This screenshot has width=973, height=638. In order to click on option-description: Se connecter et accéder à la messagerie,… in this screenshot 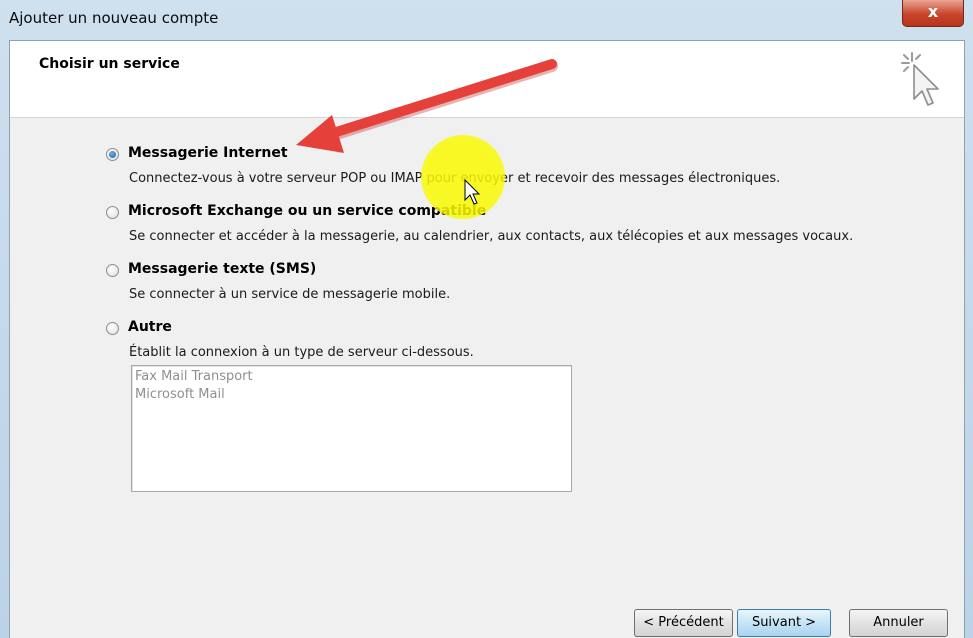, I will do `click(491, 236)`.